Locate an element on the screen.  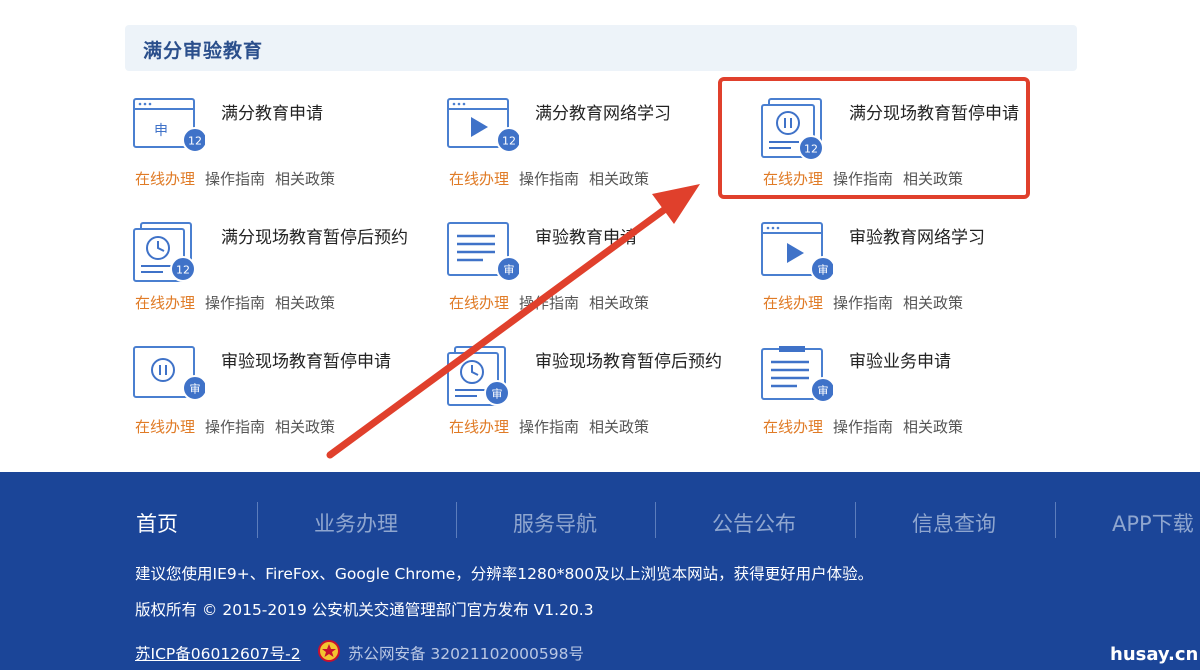
police-record-link: 苏公网安备 32021102000598号 is located at coordinates (466, 653).